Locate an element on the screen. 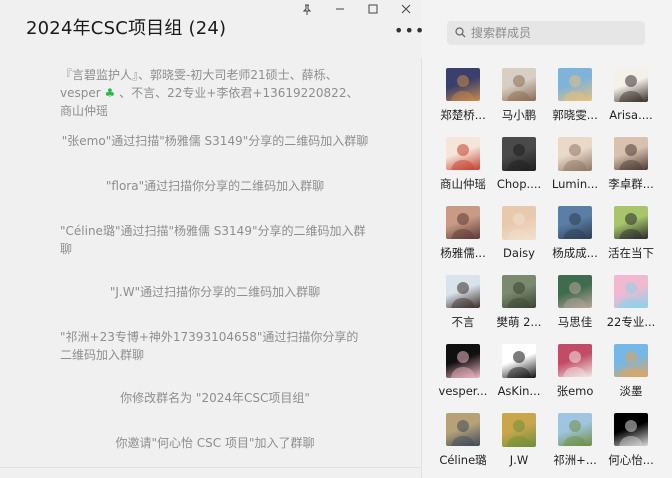 The height and width of the screenshot is (478, 672). member-search-box is located at coordinates (546, 33).